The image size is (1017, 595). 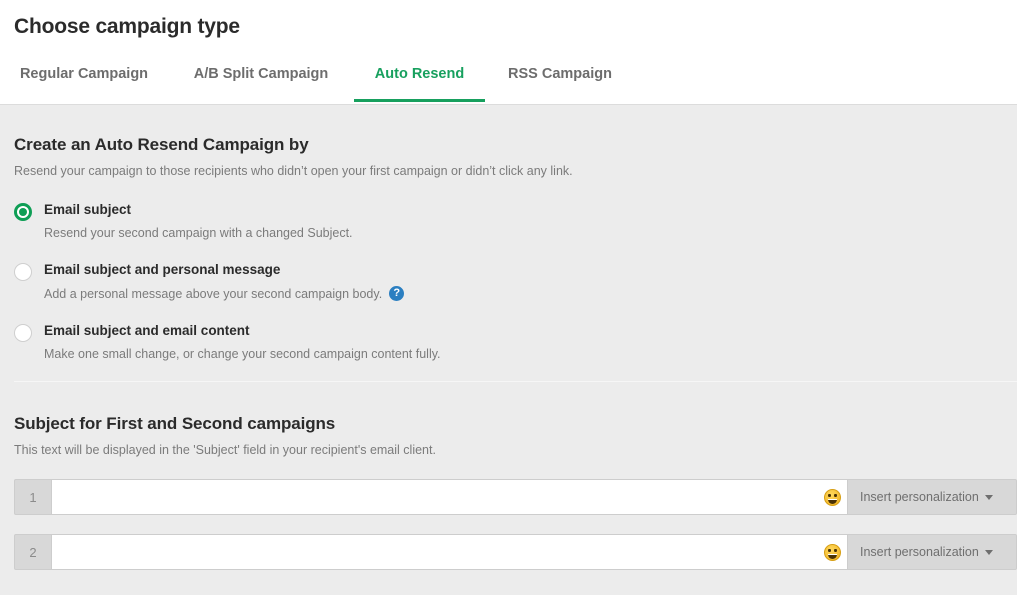 What do you see at coordinates (127, 26) in the screenshot?
I see `page-title: Choose campaign type` at bounding box center [127, 26].